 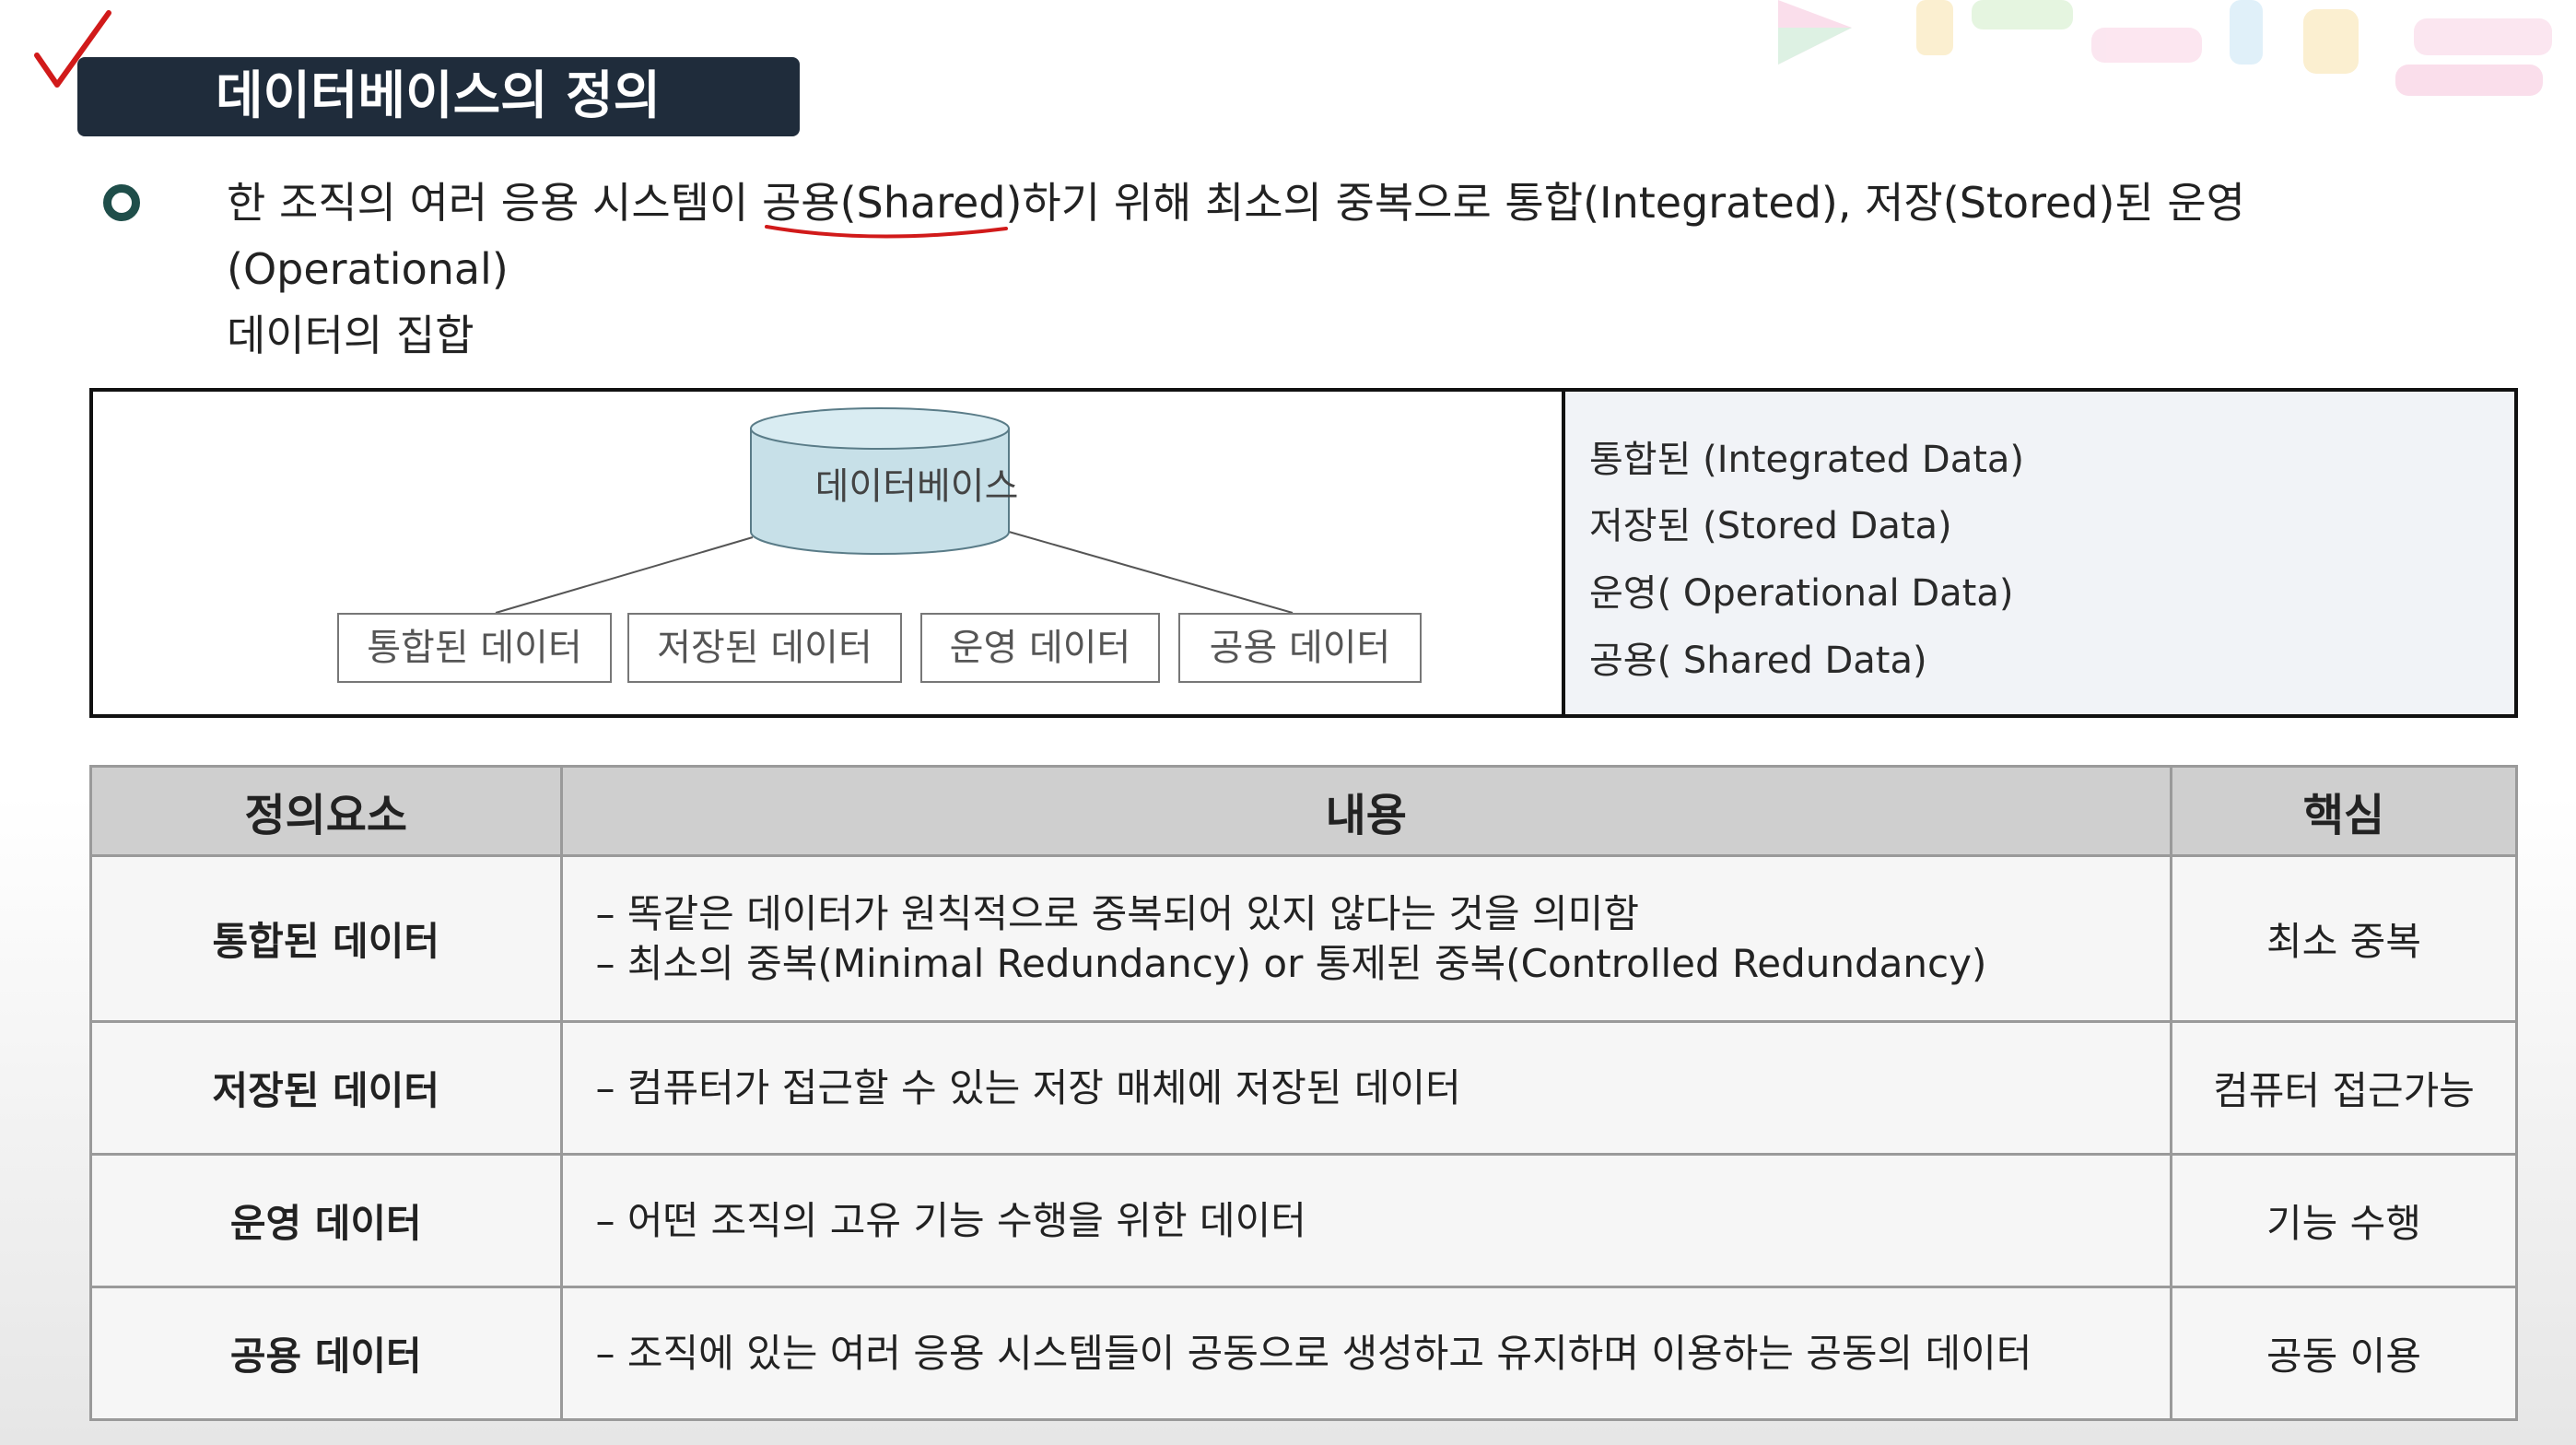 I want to click on diagram-node-stored: 저장된 데이터, so click(x=764, y=648).